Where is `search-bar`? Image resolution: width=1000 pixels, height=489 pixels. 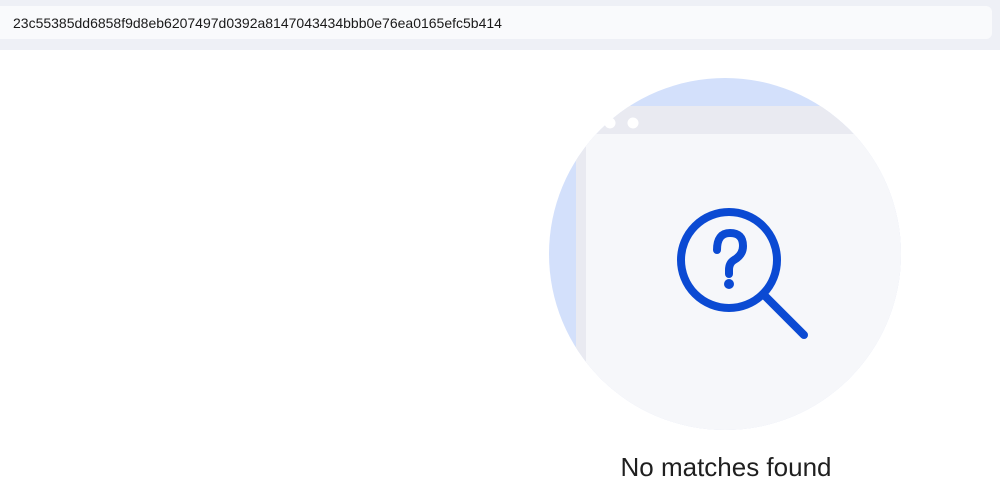
search-bar is located at coordinates (500, 25).